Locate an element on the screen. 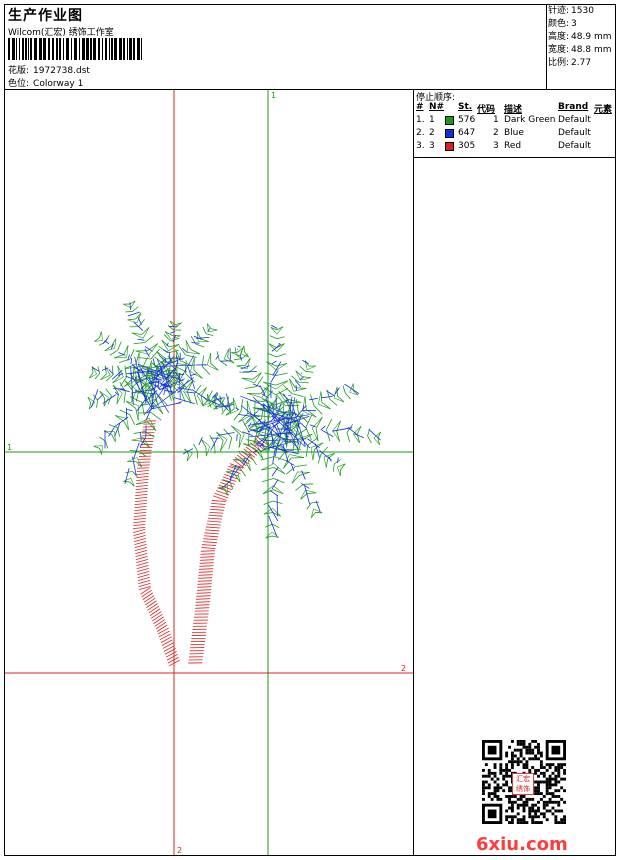 The image size is (620, 860). pattern-line: 花版: 1972738.dst is located at coordinates (49, 69).